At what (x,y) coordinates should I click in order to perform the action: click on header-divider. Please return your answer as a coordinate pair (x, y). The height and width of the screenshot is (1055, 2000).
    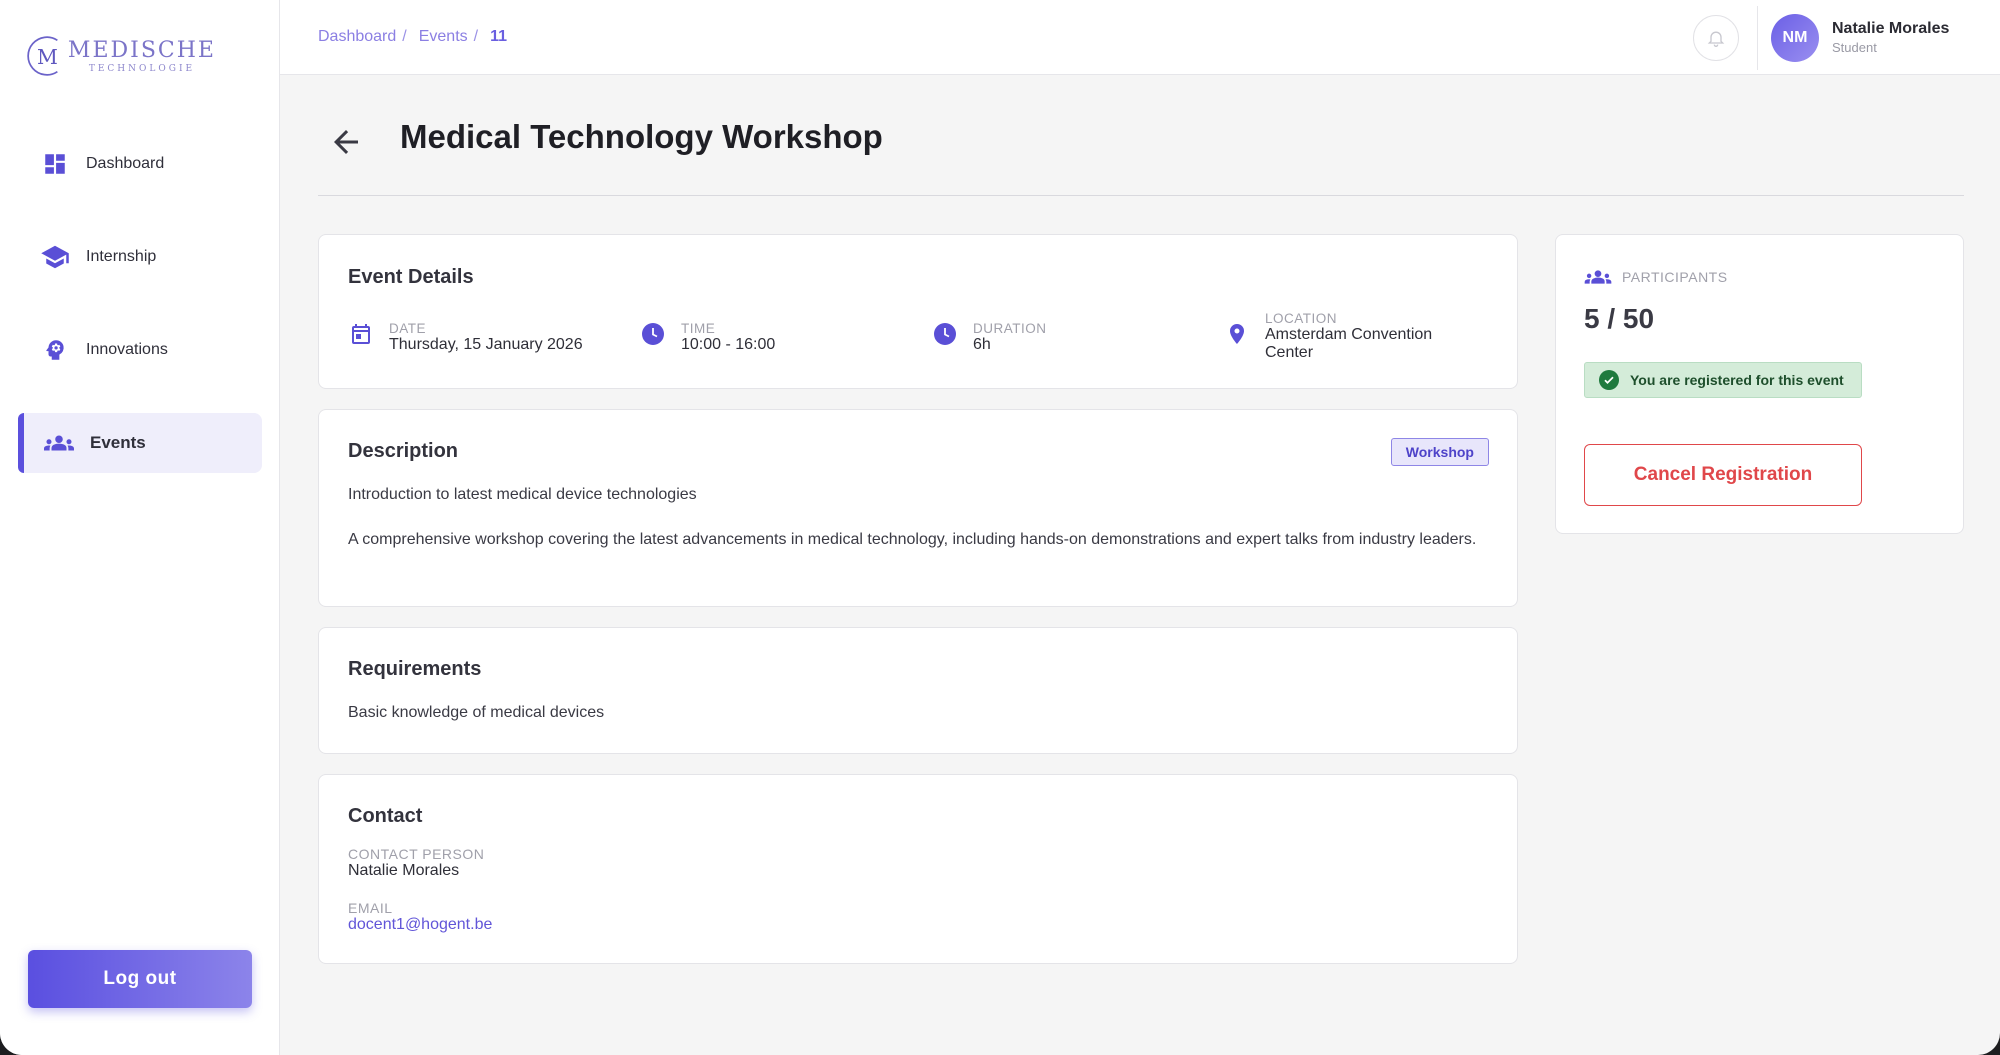
    Looking at the image, I should click on (1757, 38).